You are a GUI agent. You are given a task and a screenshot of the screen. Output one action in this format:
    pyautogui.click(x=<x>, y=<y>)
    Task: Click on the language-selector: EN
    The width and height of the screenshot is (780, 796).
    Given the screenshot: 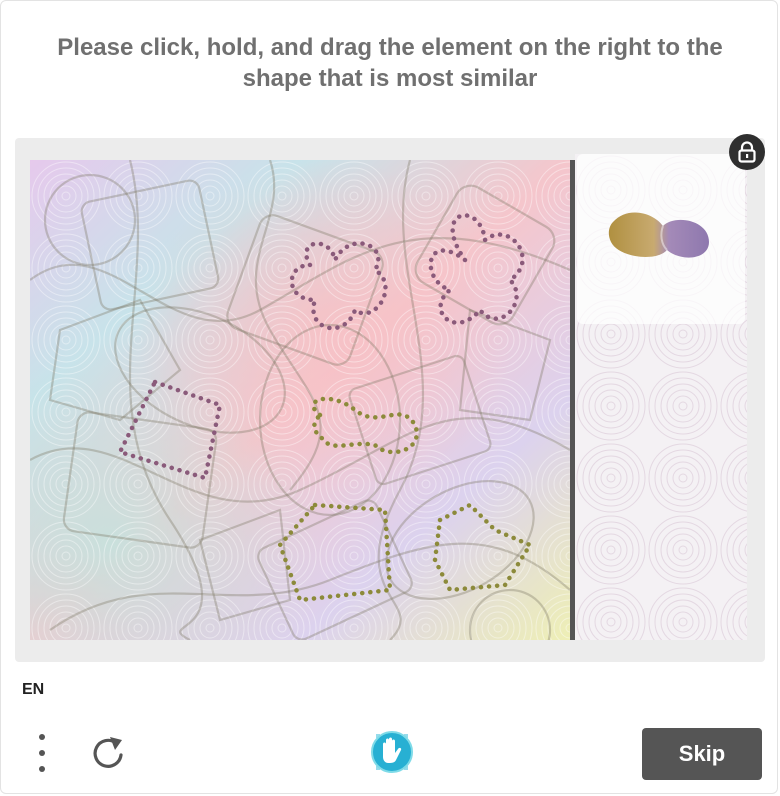 What is the action you would take?
    pyautogui.click(x=33, y=690)
    